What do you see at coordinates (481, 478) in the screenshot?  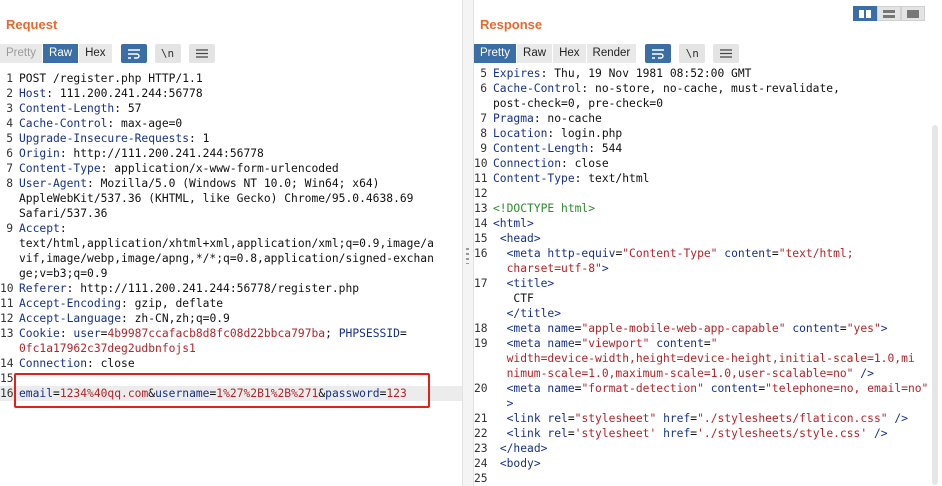 I see `line-number: 25` at bounding box center [481, 478].